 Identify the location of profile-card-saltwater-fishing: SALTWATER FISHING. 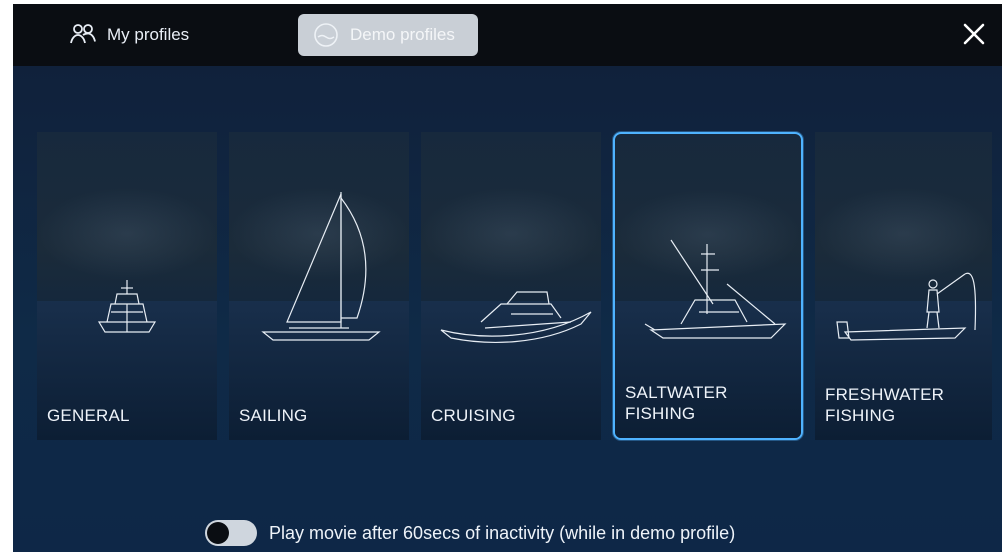
(708, 286).